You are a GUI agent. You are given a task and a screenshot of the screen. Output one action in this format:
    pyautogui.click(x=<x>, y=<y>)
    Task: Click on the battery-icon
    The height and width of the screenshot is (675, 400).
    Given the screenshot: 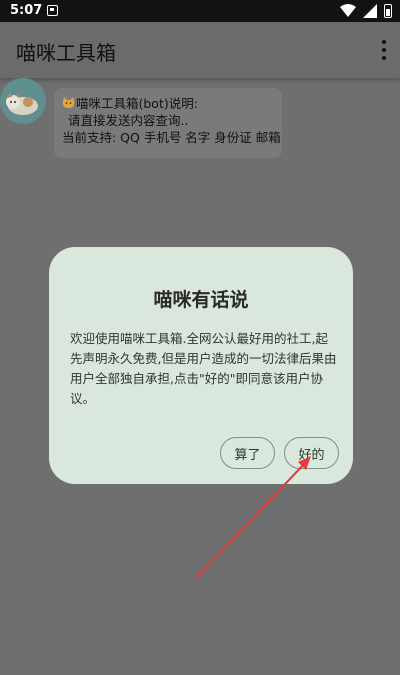 What is the action you would take?
    pyautogui.click(x=388, y=11)
    